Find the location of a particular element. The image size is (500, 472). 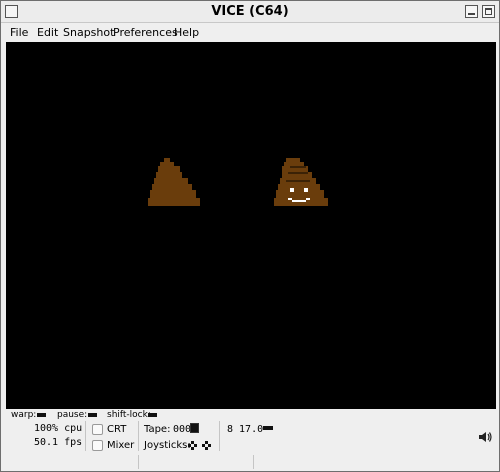

minimize-button is located at coordinates (471, 11).